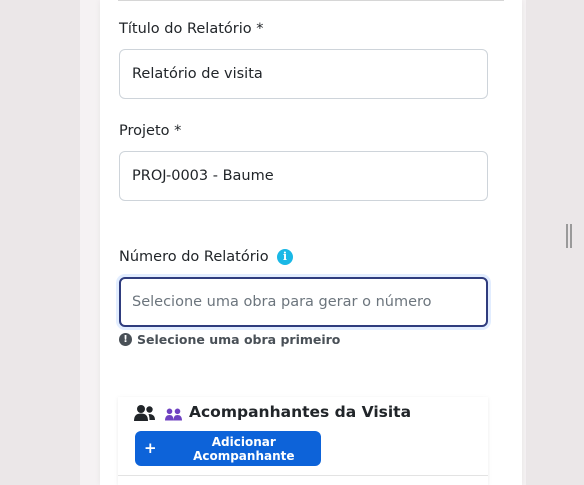 The height and width of the screenshot is (485, 584). Describe the element at coordinates (191, 29) in the screenshot. I see `report-title-label: Título do Relatório *` at that location.